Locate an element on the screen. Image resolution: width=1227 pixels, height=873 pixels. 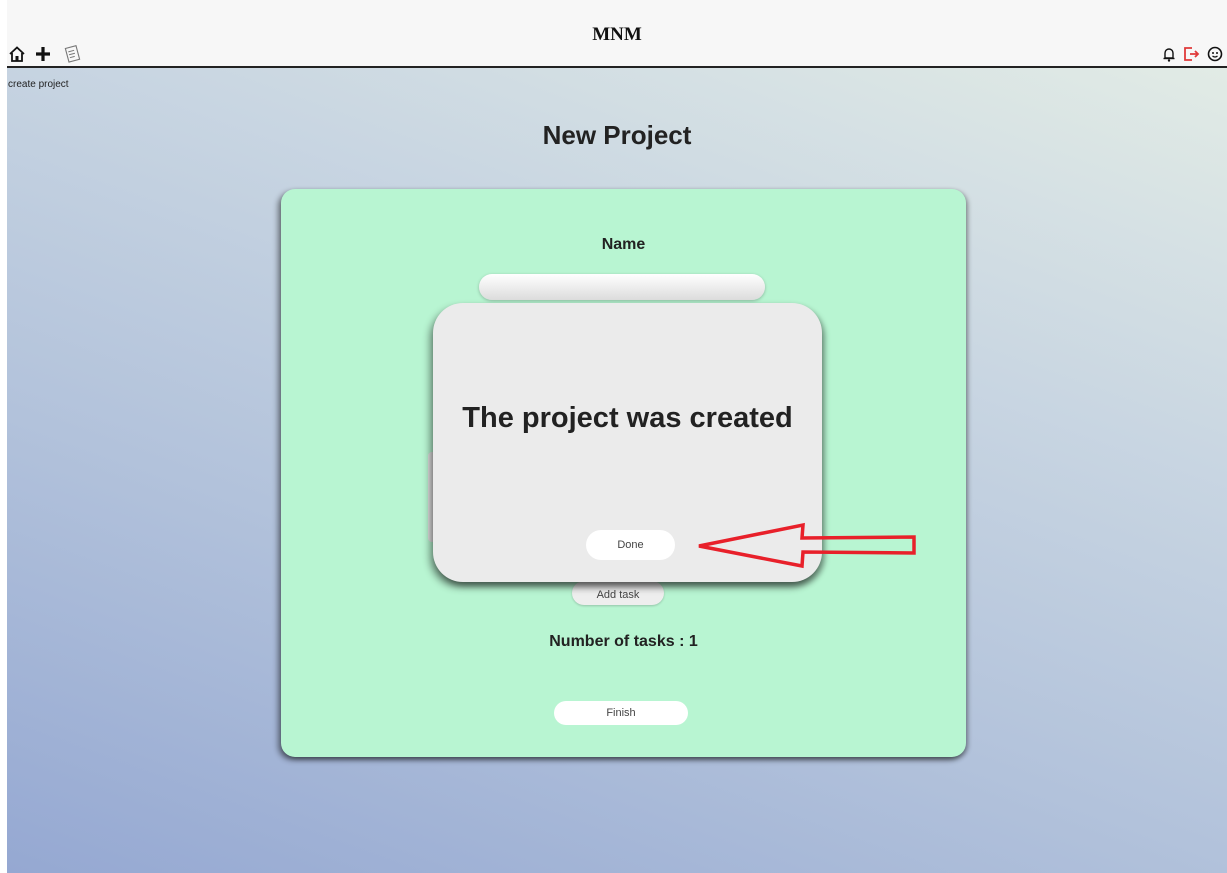
plus-icon is located at coordinates (43, 54).